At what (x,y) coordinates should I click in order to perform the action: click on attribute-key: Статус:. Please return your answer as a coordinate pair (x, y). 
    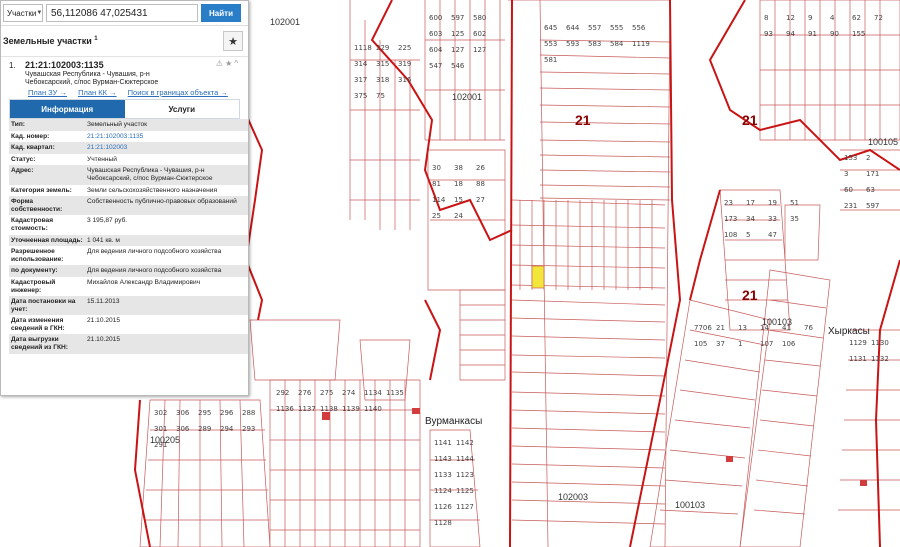
    Looking at the image, I should click on (23, 159).